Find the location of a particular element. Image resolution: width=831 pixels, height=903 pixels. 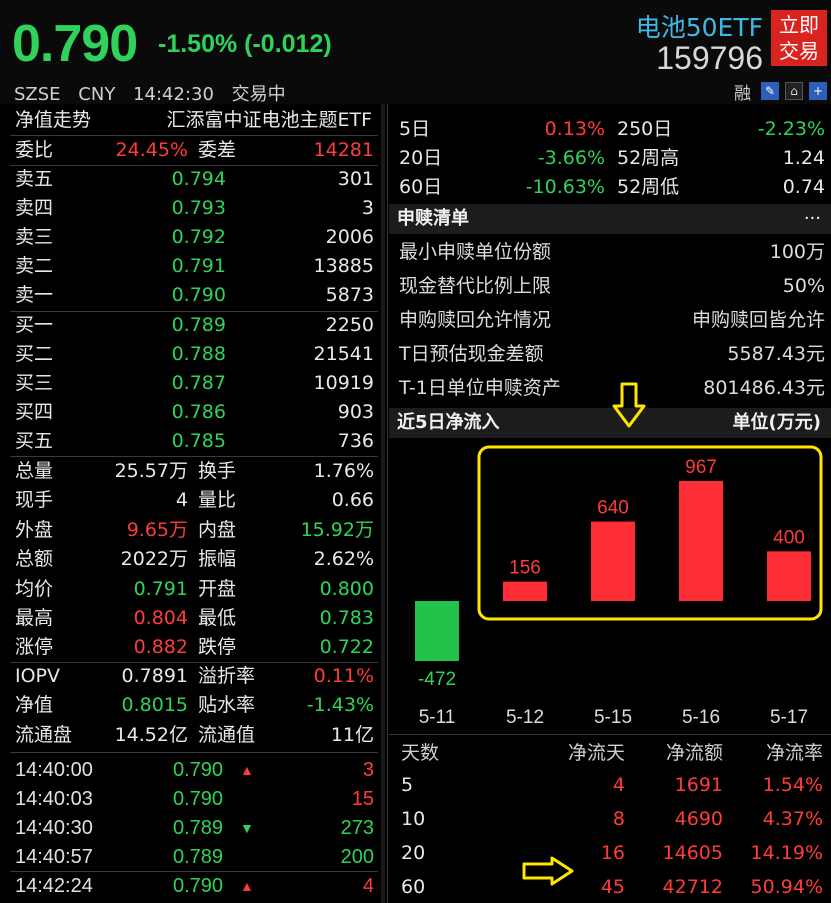

annotation-right-arrow-icon is located at coordinates (548, 871).